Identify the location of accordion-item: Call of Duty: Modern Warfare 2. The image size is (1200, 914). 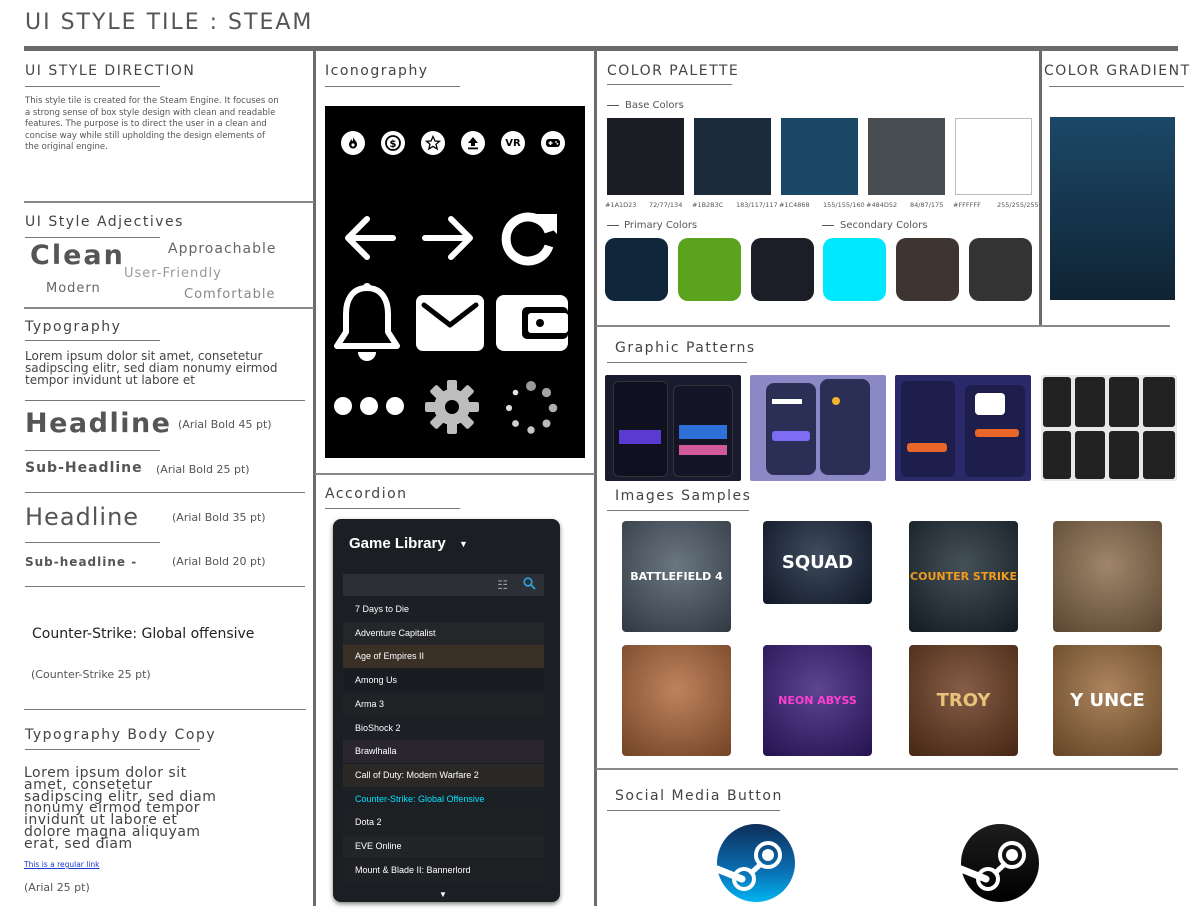
(443, 775).